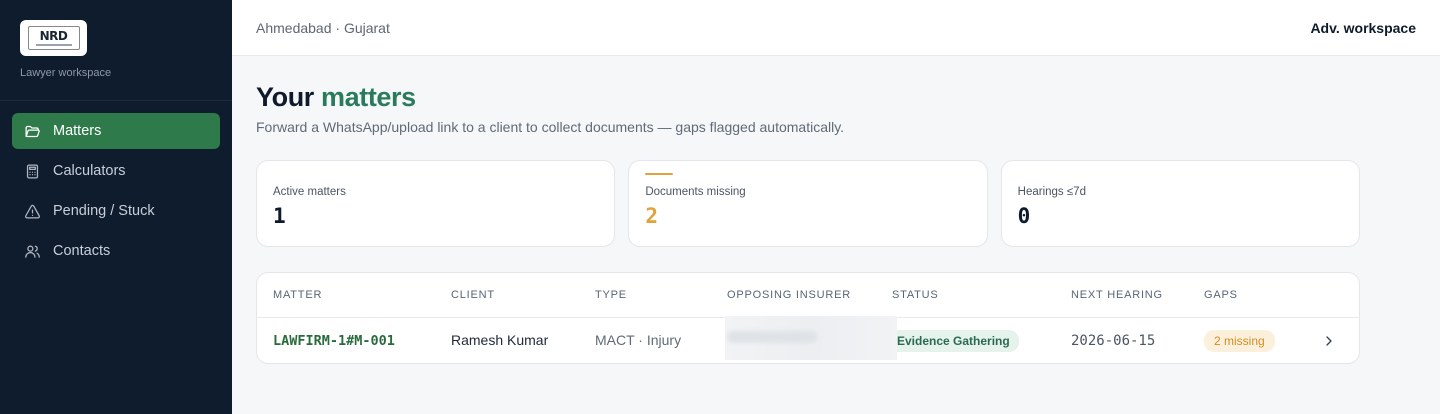 The image size is (1440, 414). I want to click on logo-subline, so click(53, 45).